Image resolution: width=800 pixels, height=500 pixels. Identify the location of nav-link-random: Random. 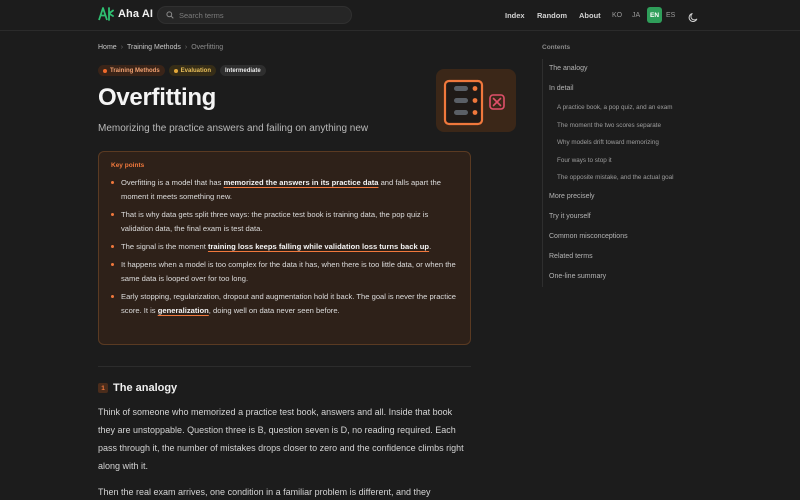
(552, 15).